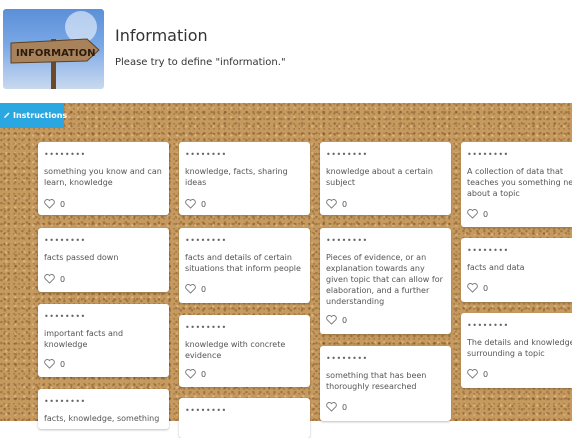  I want to click on post-card: •••••••• facts, knowledge, something, so click(103, 409).